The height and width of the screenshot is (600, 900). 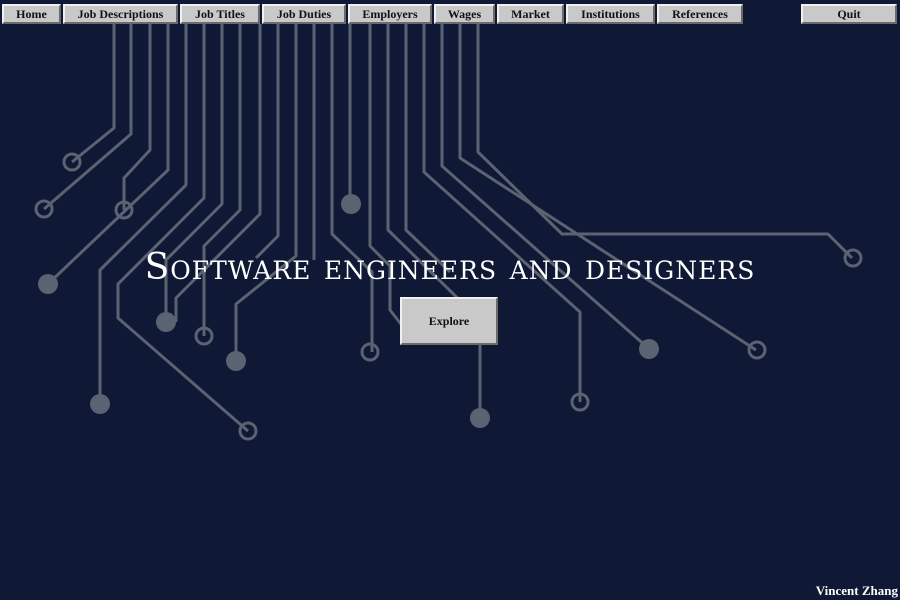 I want to click on nav-job-descriptions-button: Job Descriptions, so click(x=120, y=14).